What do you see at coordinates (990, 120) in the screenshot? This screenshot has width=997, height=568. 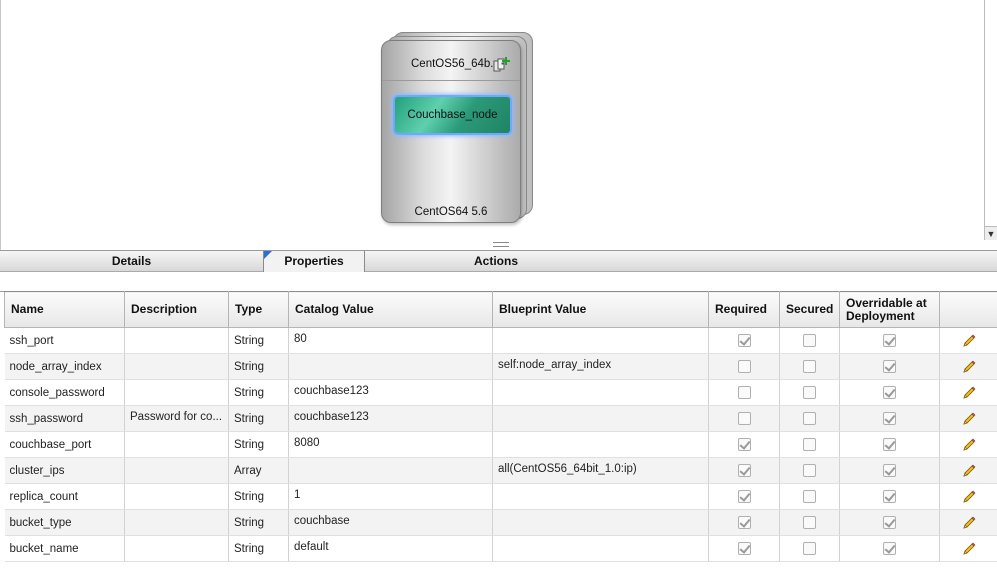 I see `canvas-scrollbar: ▼` at bounding box center [990, 120].